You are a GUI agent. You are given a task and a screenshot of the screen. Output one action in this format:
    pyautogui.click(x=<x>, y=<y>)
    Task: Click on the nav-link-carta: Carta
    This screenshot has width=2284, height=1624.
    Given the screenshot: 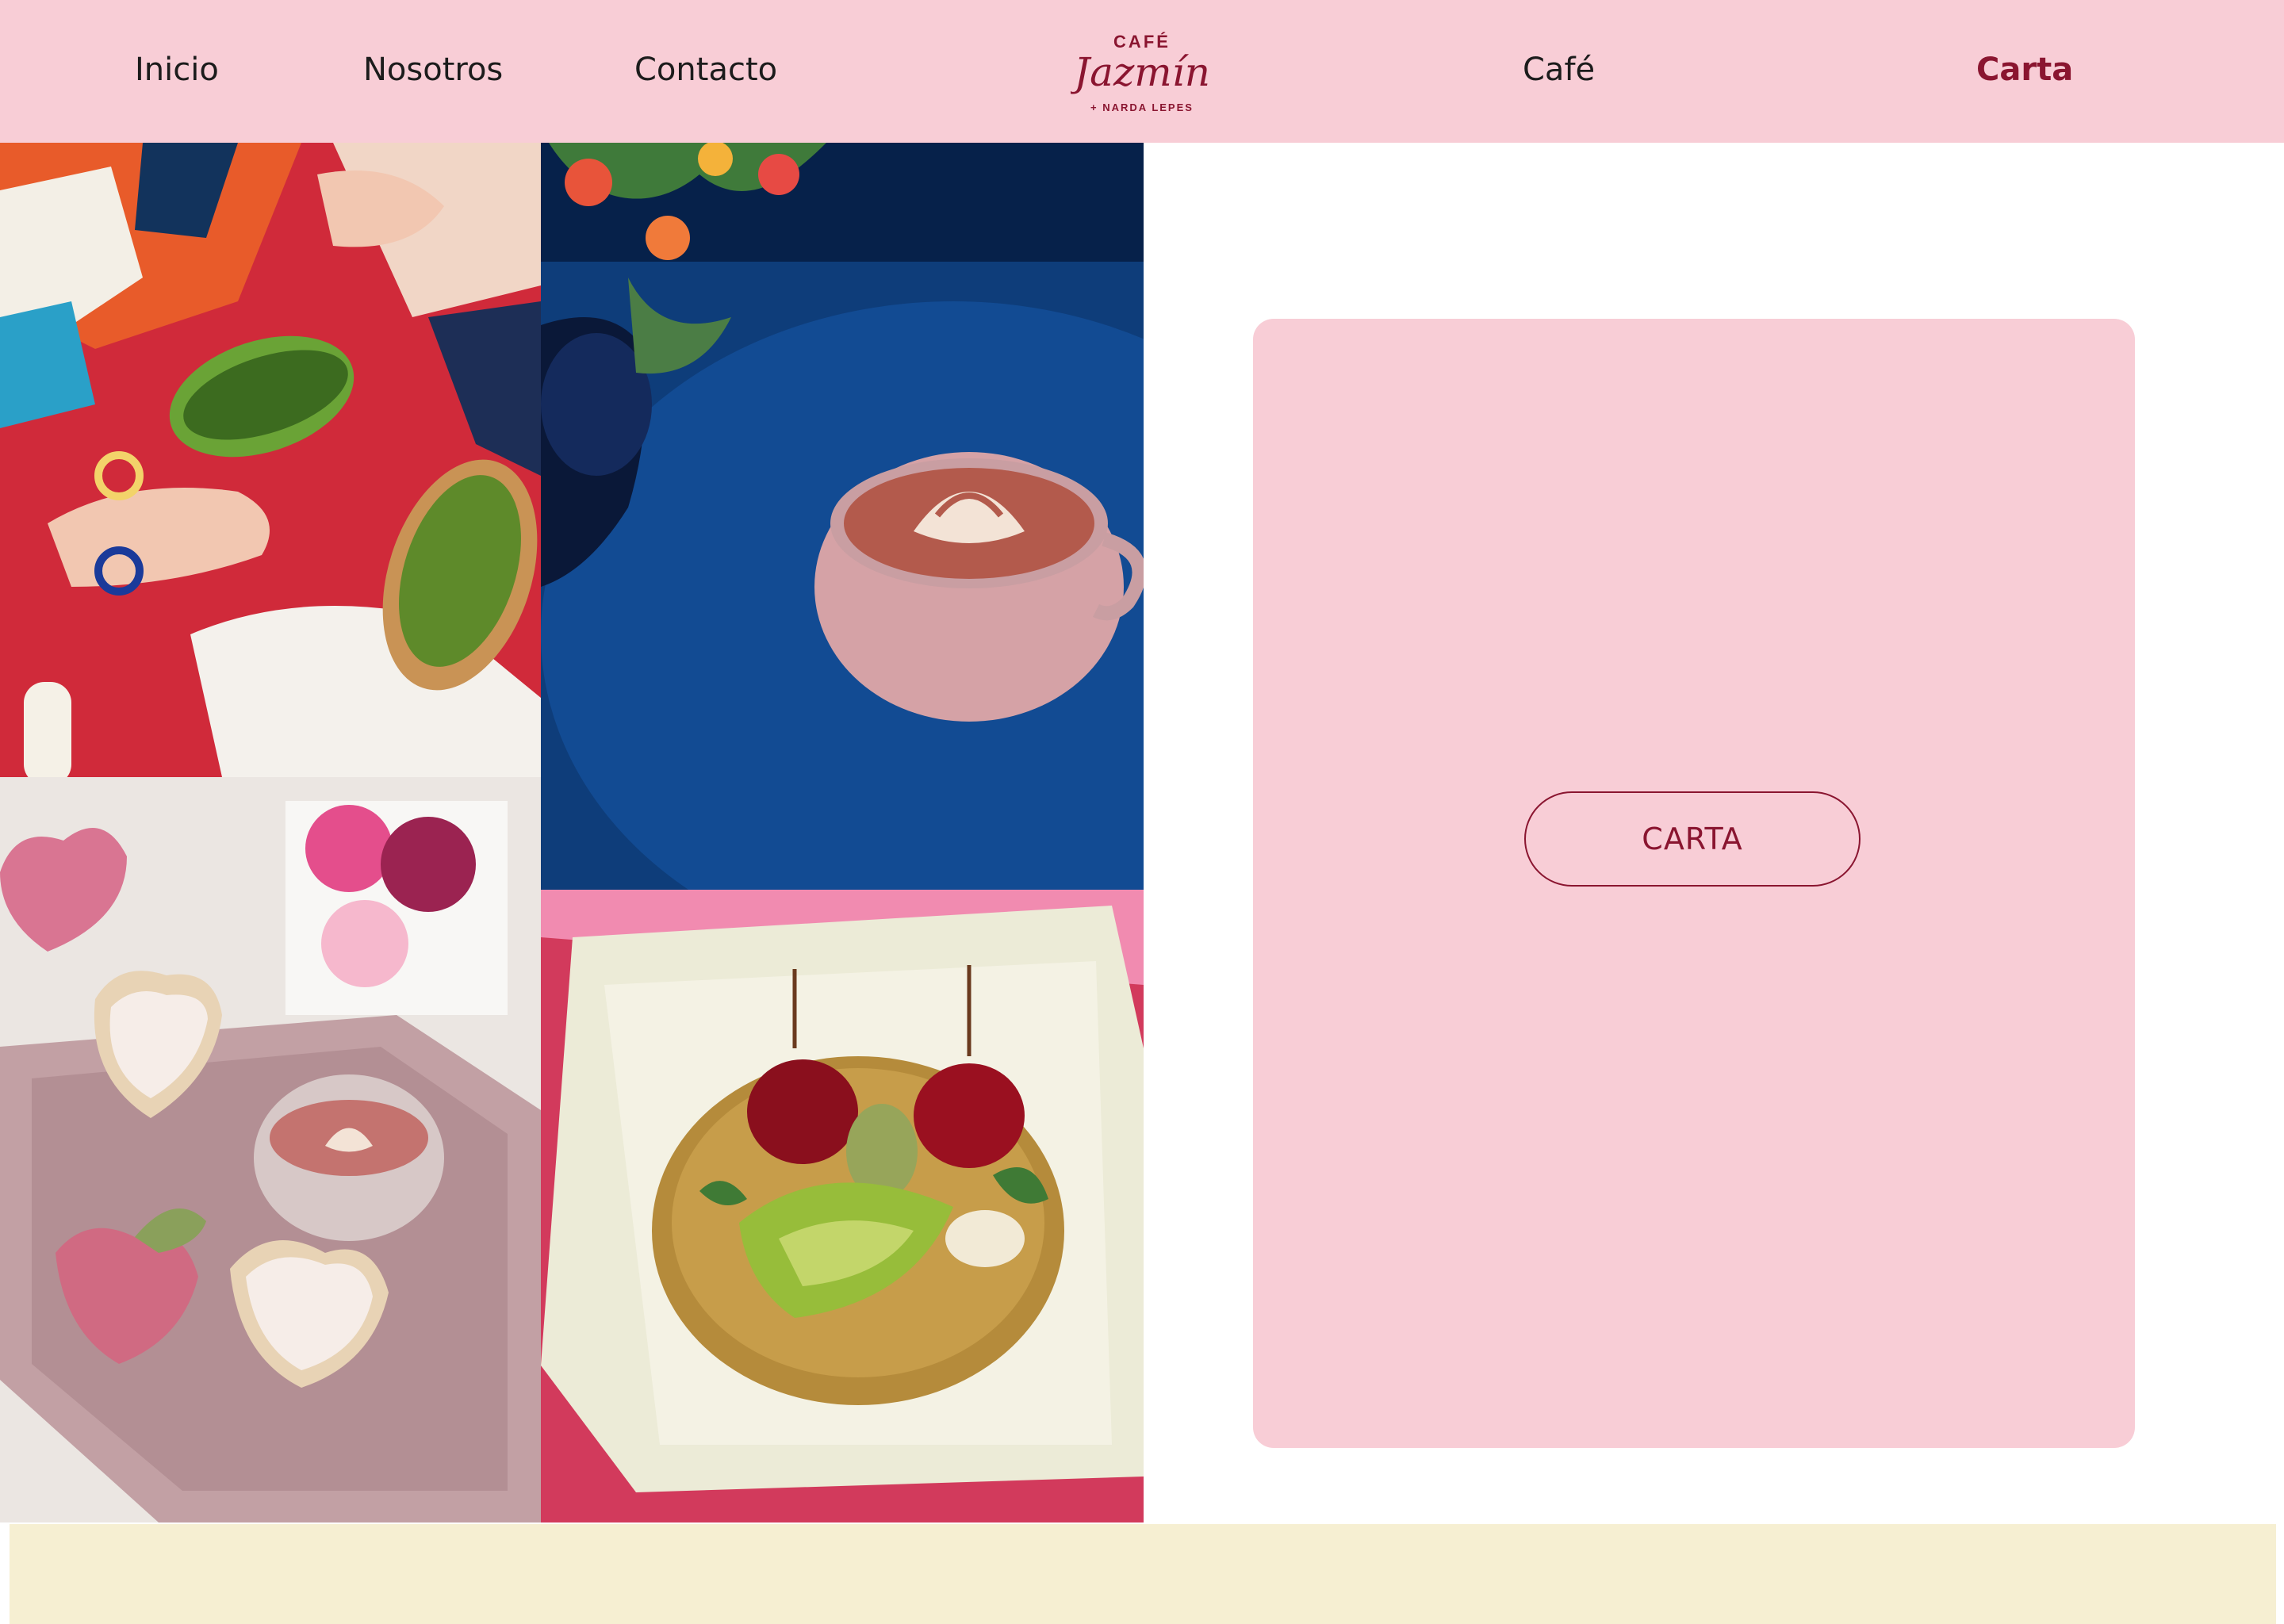 What is the action you would take?
    pyautogui.click(x=2024, y=70)
    